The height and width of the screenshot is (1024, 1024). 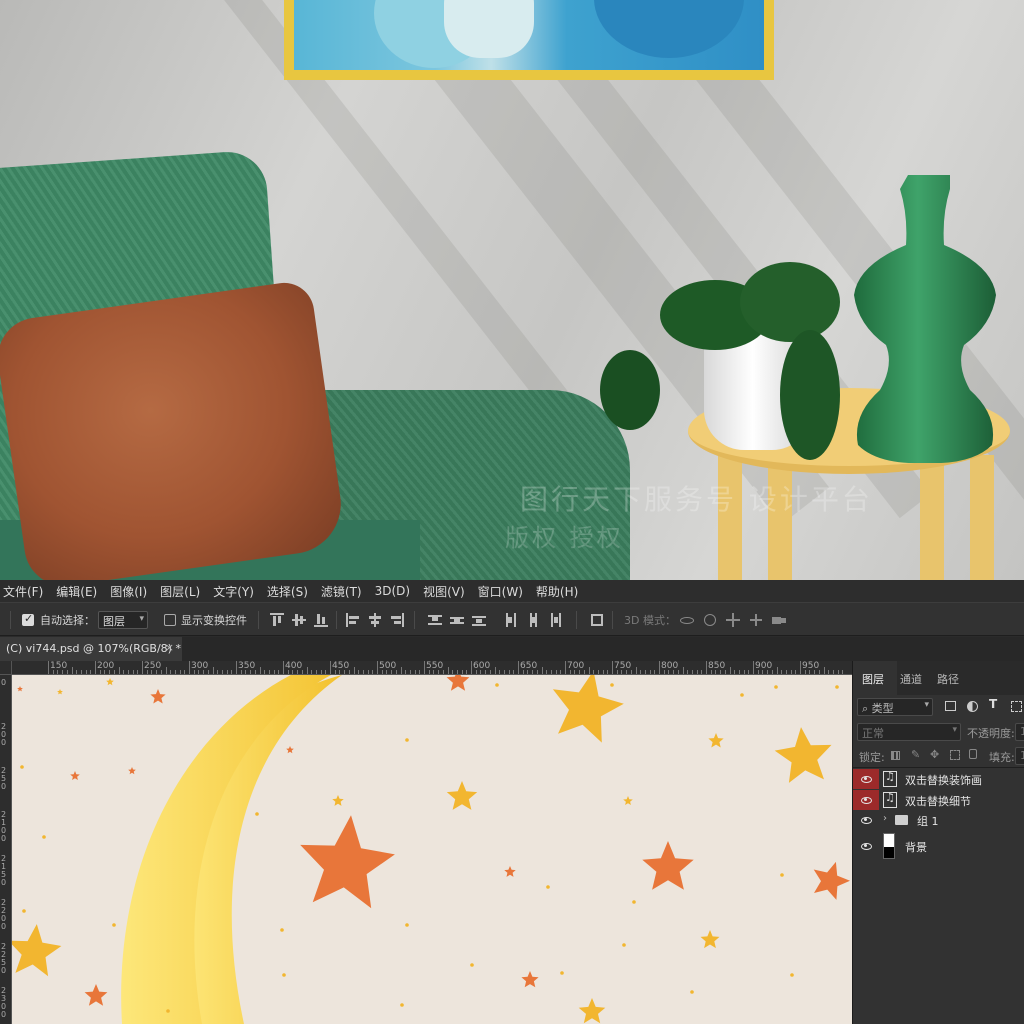 What do you see at coordinates (955, 755) in the screenshot?
I see `lock-artboard-icon` at bounding box center [955, 755].